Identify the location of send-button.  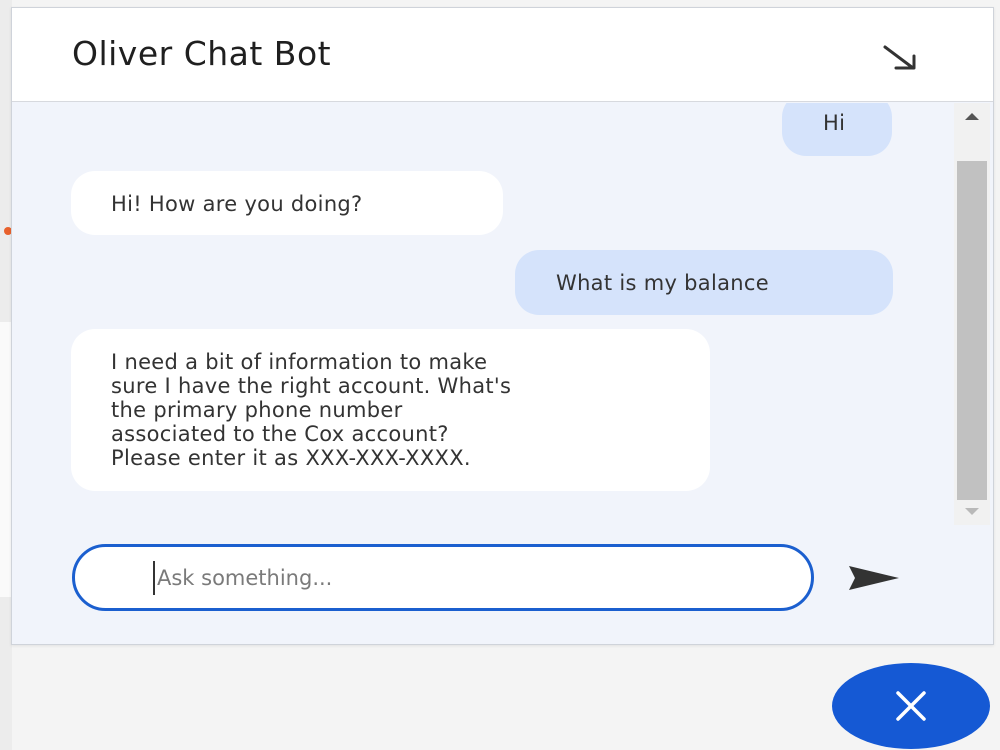
(874, 578).